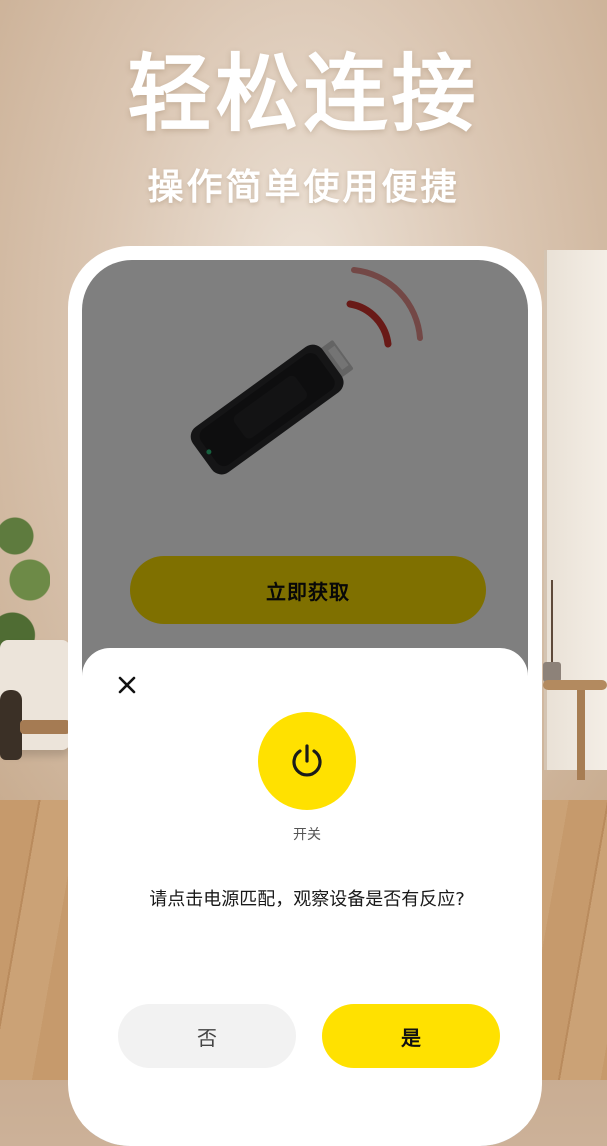 The height and width of the screenshot is (1146, 607). What do you see at coordinates (307, 899) in the screenshot?
I see `match-question: 请点击电源匹配，观察设备是否有反应?` at bounding box center [307, 899].